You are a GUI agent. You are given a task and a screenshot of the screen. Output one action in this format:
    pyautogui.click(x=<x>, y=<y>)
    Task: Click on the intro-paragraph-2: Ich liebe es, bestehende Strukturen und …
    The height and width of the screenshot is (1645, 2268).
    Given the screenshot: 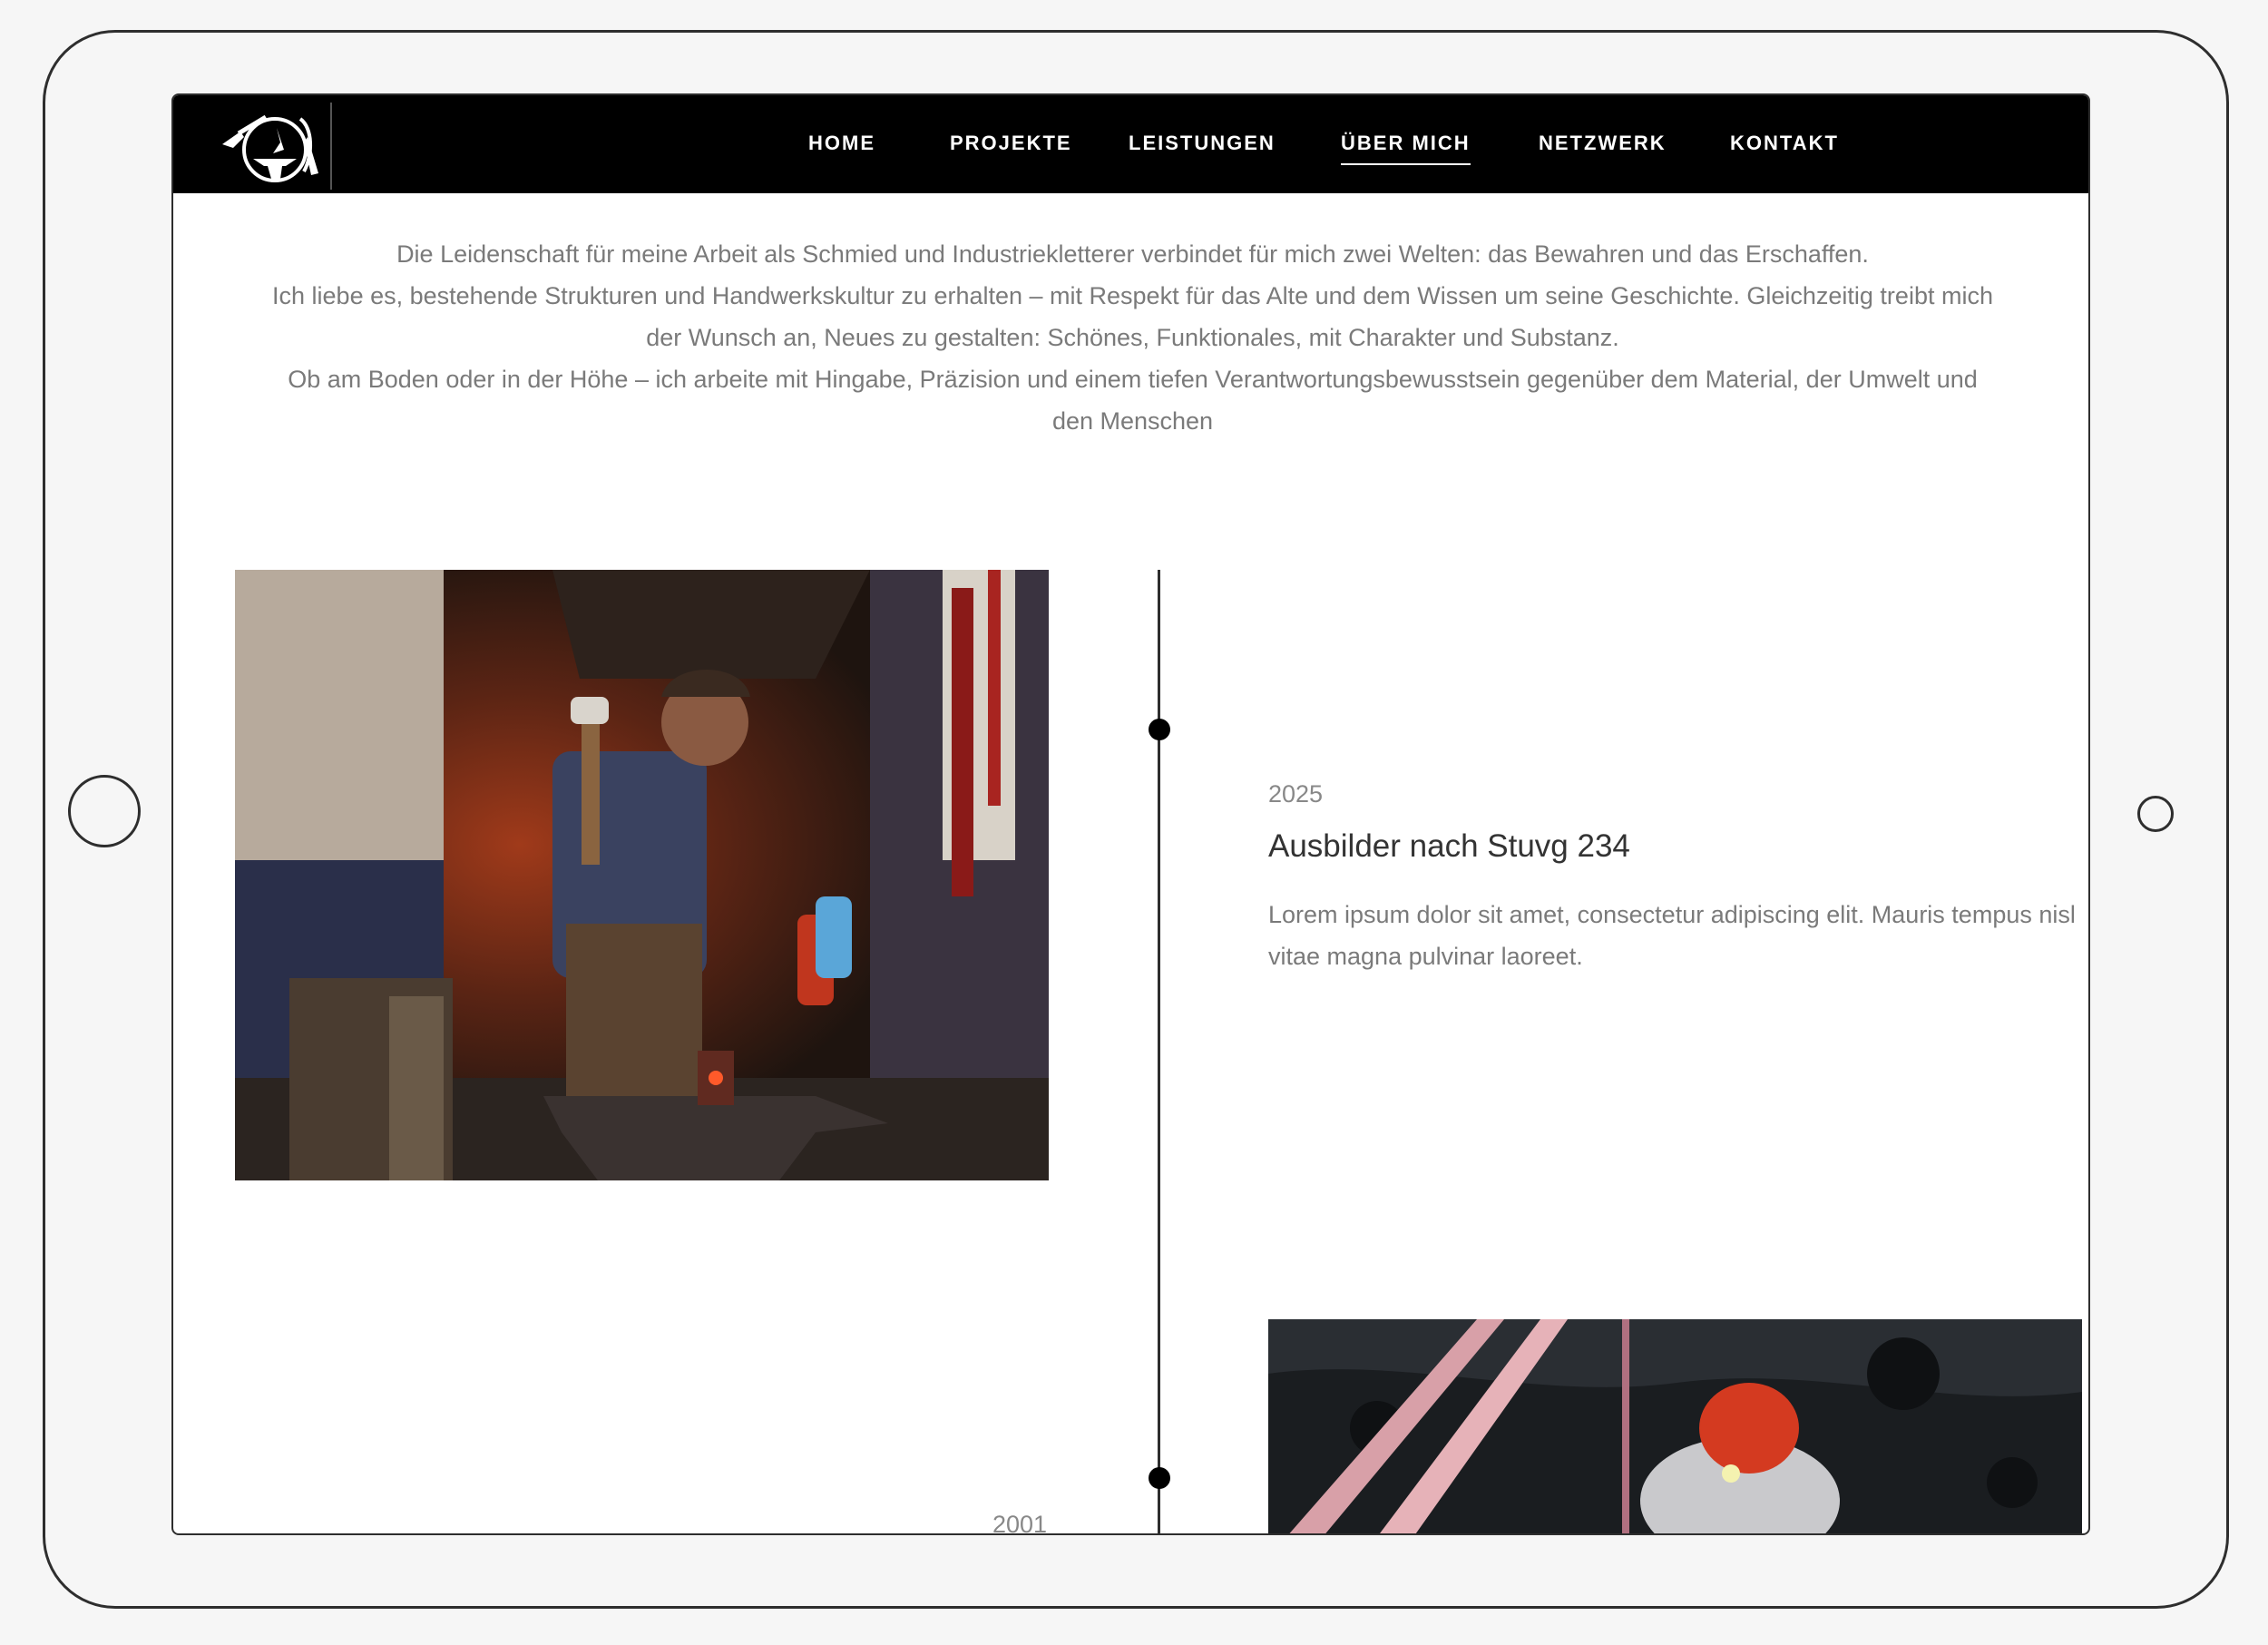 What is the action you would take?
    pyautogui.click(x=1133, y=316)
    